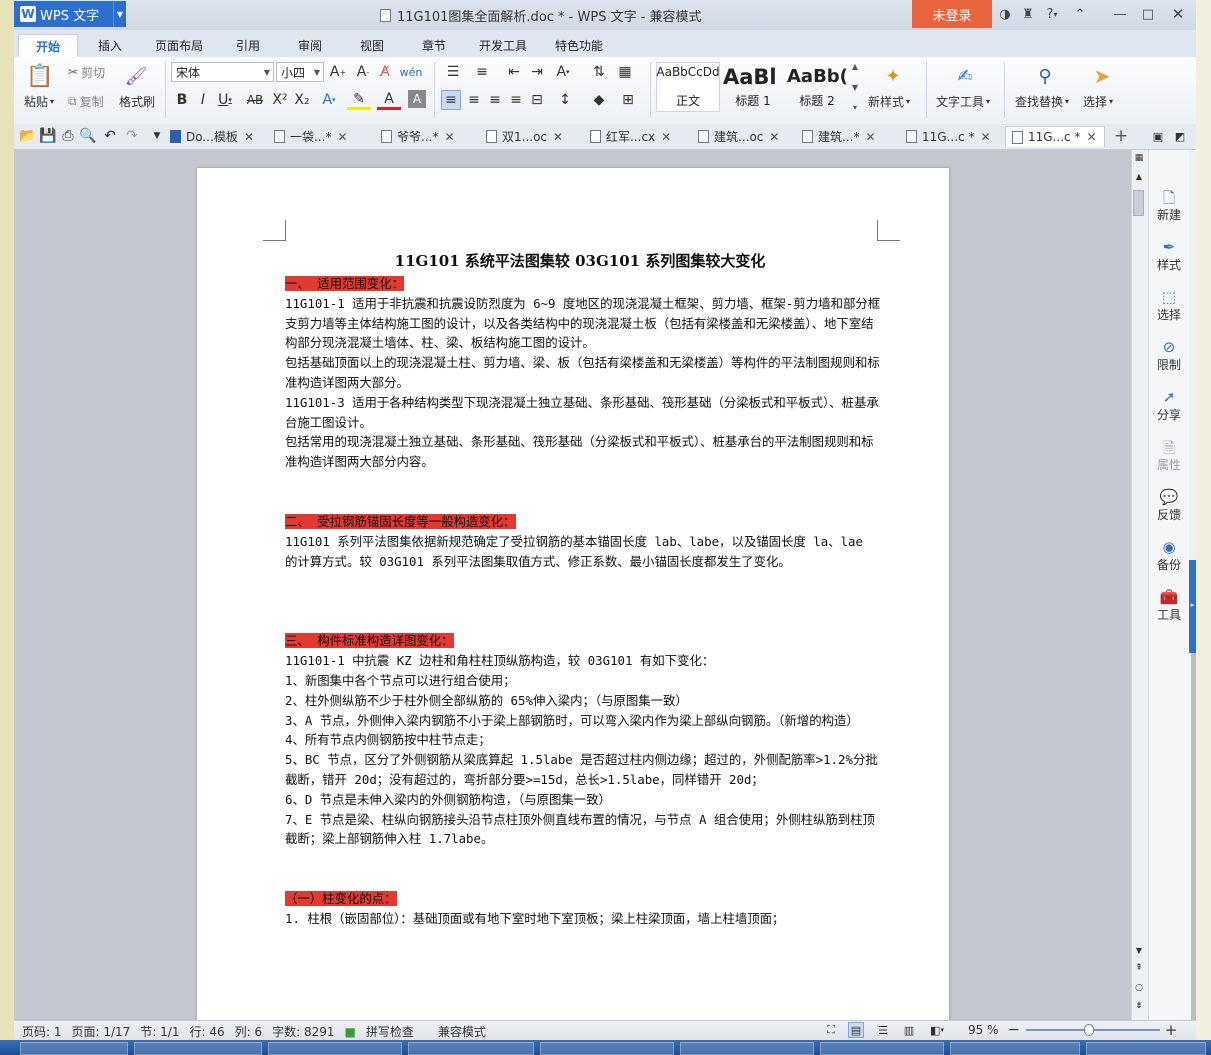 This screenshot has height=1055, width=1211. Describe the element at coordinates (68, 136) in the screenshot. I see `print-icon: ⎙` at that location.